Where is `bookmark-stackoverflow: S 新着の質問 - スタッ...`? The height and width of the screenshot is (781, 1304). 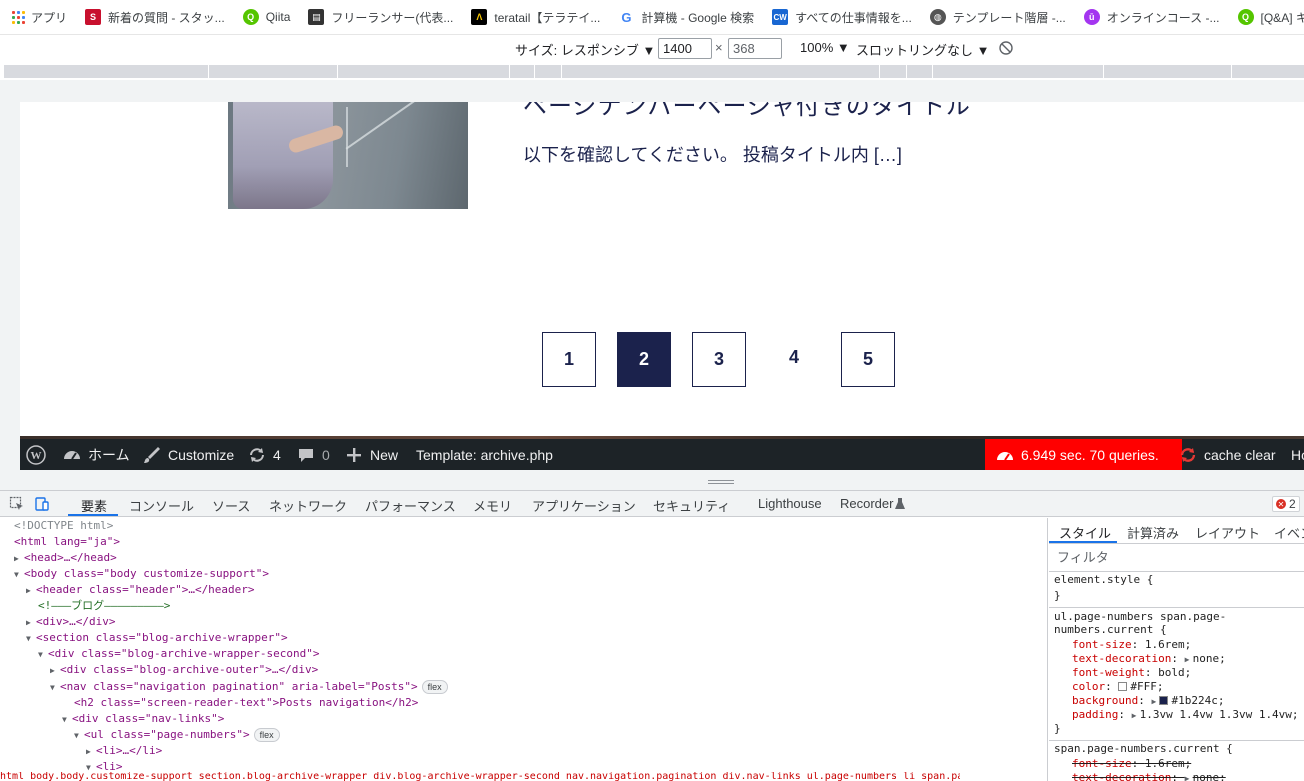 bookmark-stackoverflow: S 新着の質問 - スタッ... is located at coordinates (155, 17).